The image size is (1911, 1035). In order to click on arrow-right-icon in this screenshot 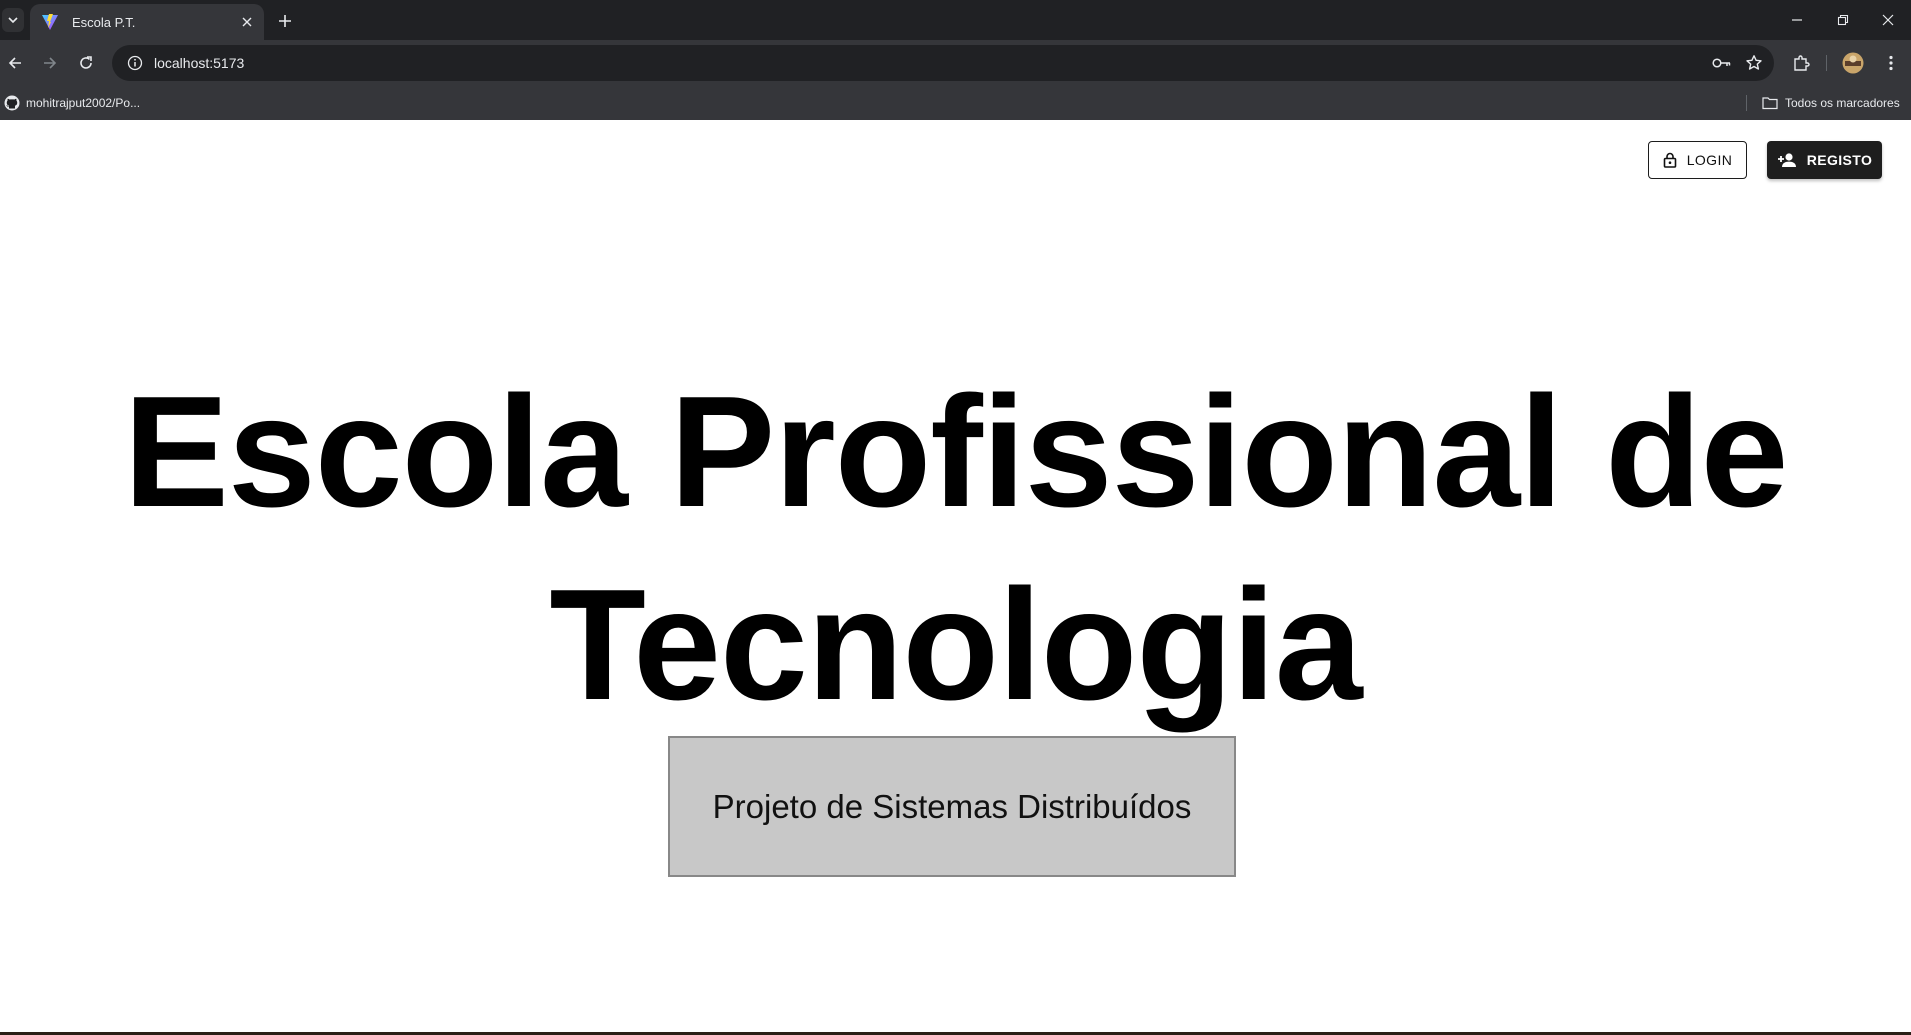, I will do `click(50, 63)`.